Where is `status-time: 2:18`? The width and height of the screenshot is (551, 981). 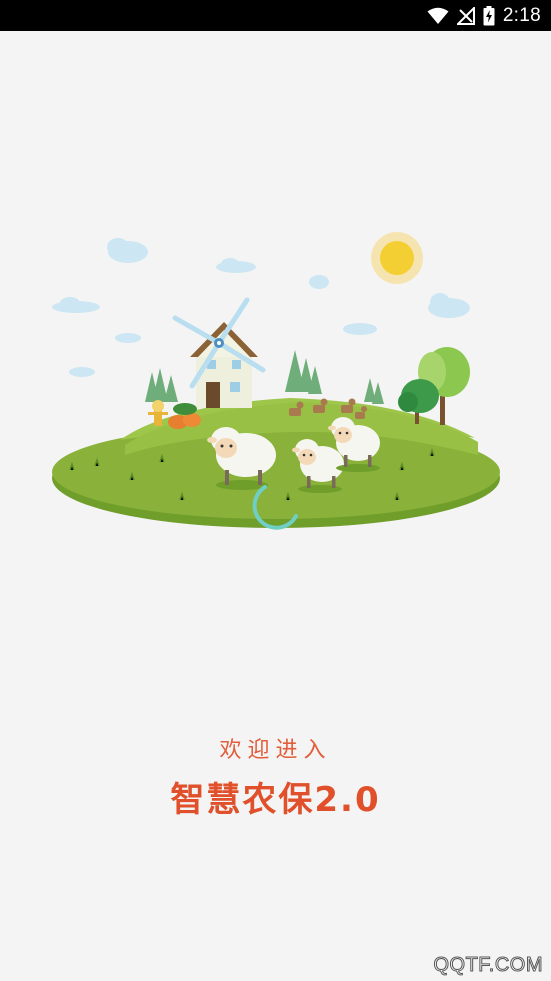 status-time: 2:18 is located at coordinates (521, 15).